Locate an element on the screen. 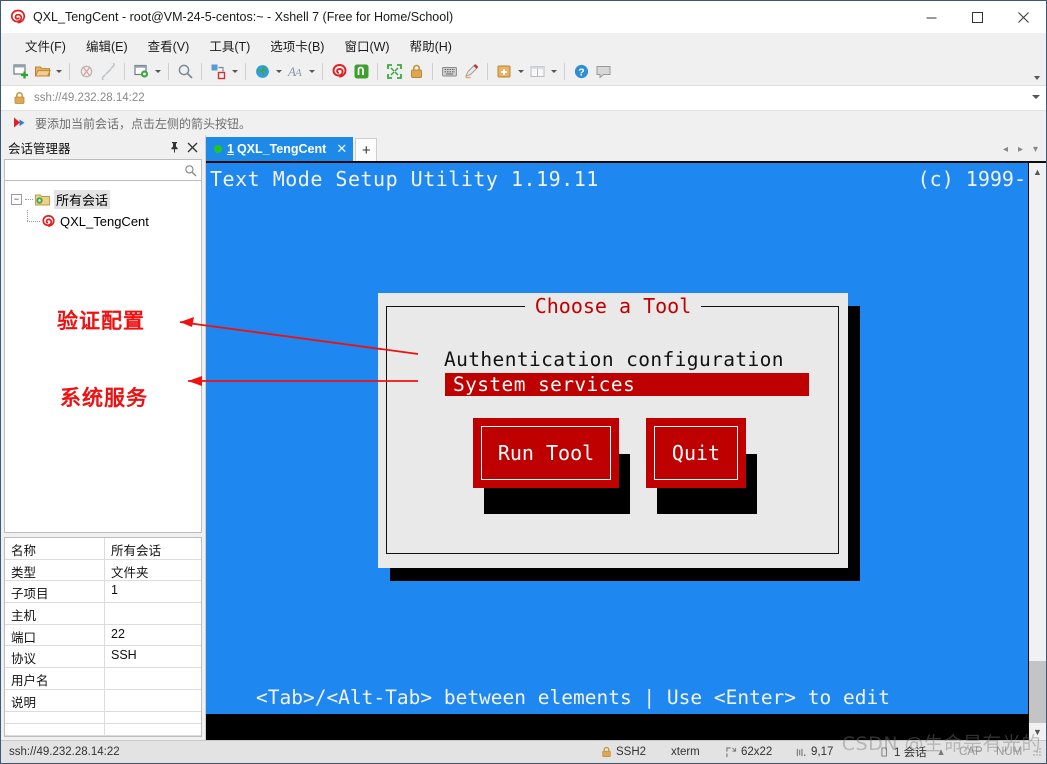  run-tool-button: Run Tool is located at coordinates (546, 453).